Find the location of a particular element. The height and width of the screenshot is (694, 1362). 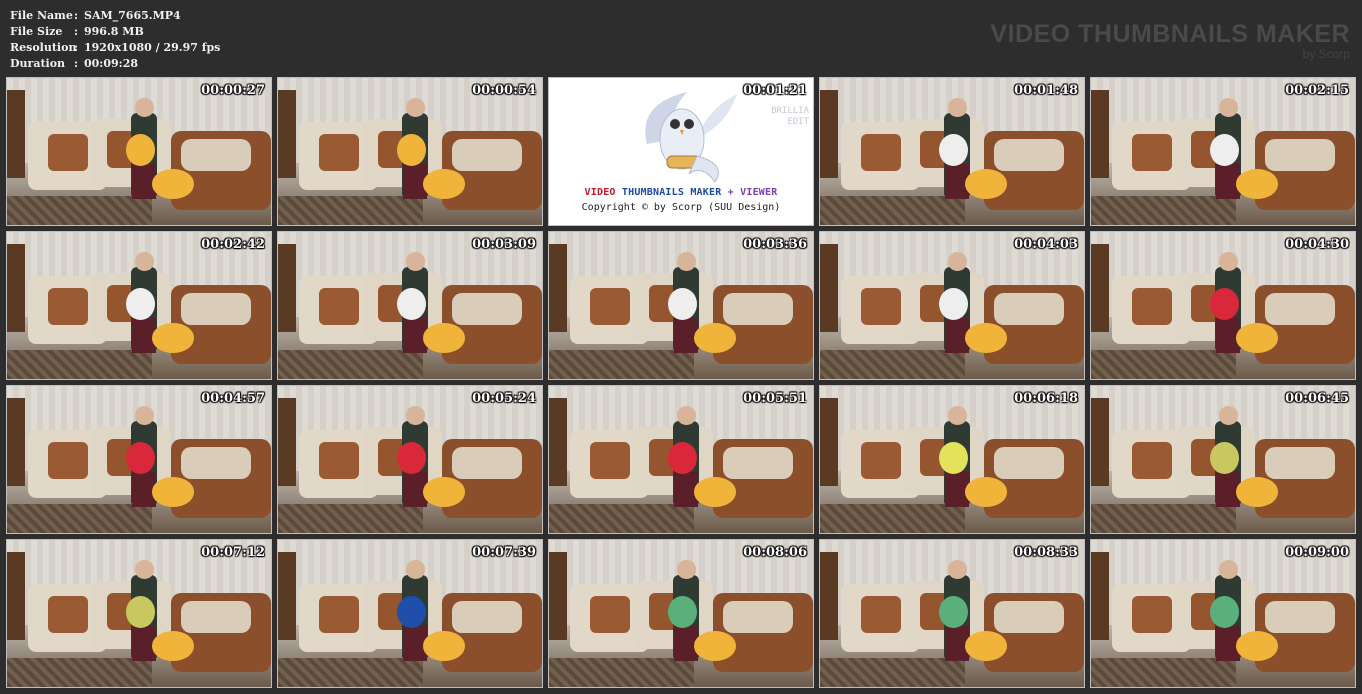

thumbnail-frame: 00:07:12 is located at coordinates (139, 613).